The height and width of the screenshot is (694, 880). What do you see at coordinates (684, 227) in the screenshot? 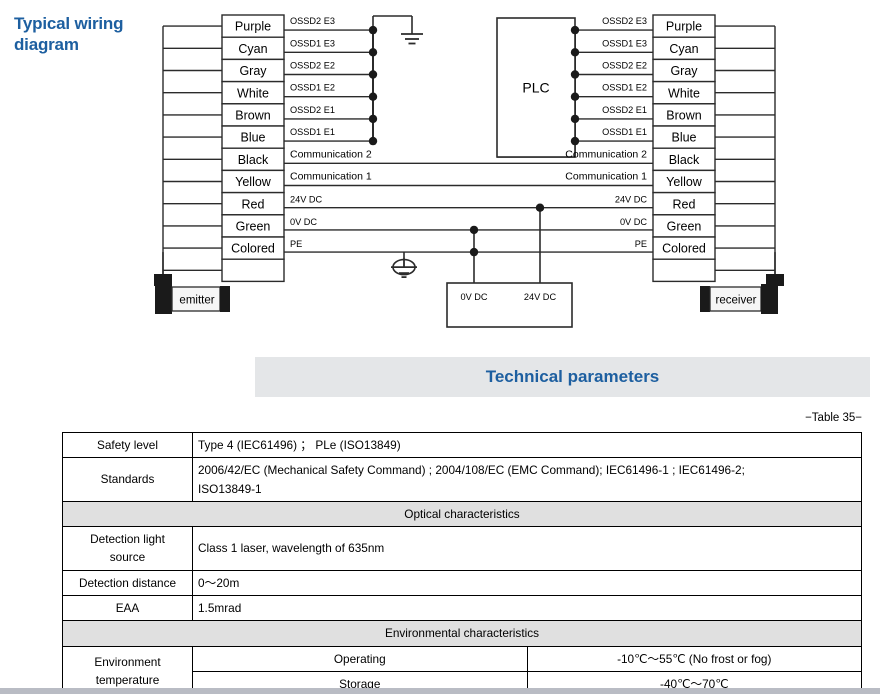
I see `right-terminal-label-green: Green` at bounding box center [684, 227].